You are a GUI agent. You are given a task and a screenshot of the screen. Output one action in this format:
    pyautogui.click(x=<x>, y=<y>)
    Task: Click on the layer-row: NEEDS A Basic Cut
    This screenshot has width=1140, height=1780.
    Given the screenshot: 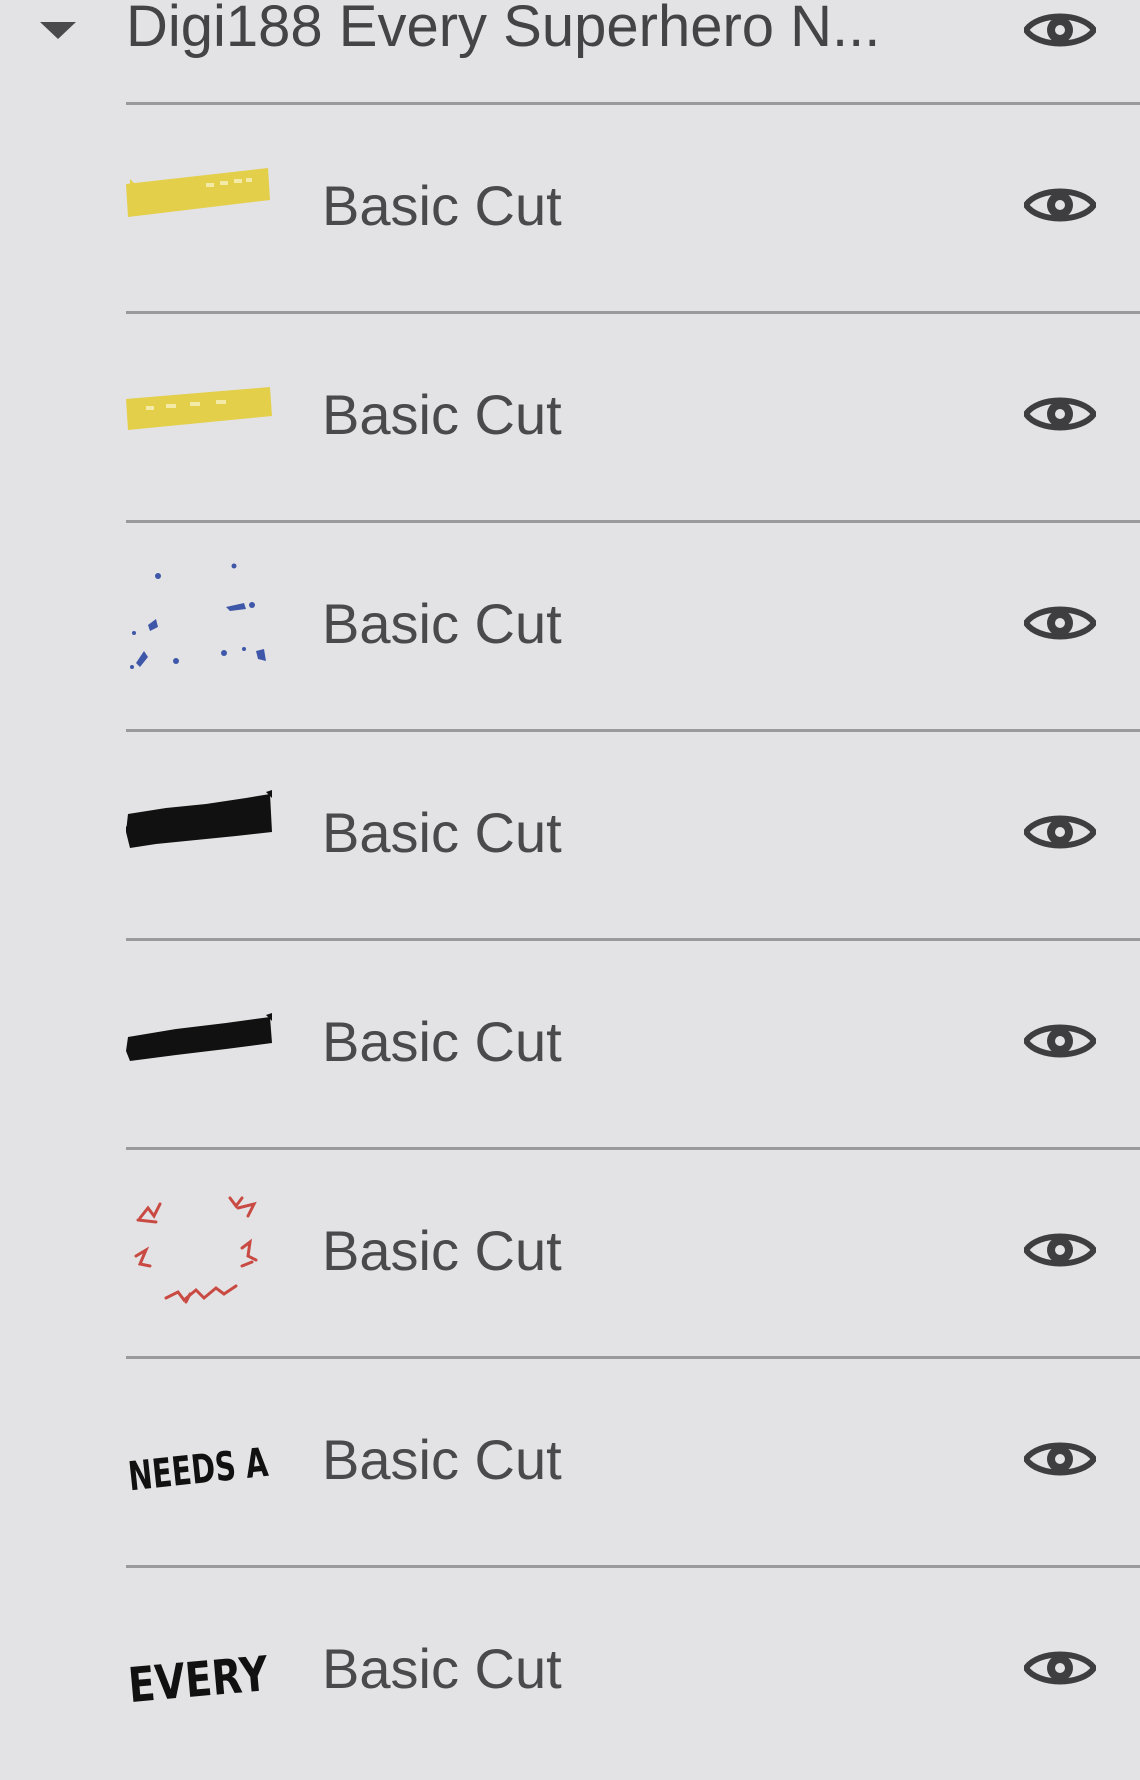 What is the action you would take?
    pyautogui.click(x=633, y=1460)
    